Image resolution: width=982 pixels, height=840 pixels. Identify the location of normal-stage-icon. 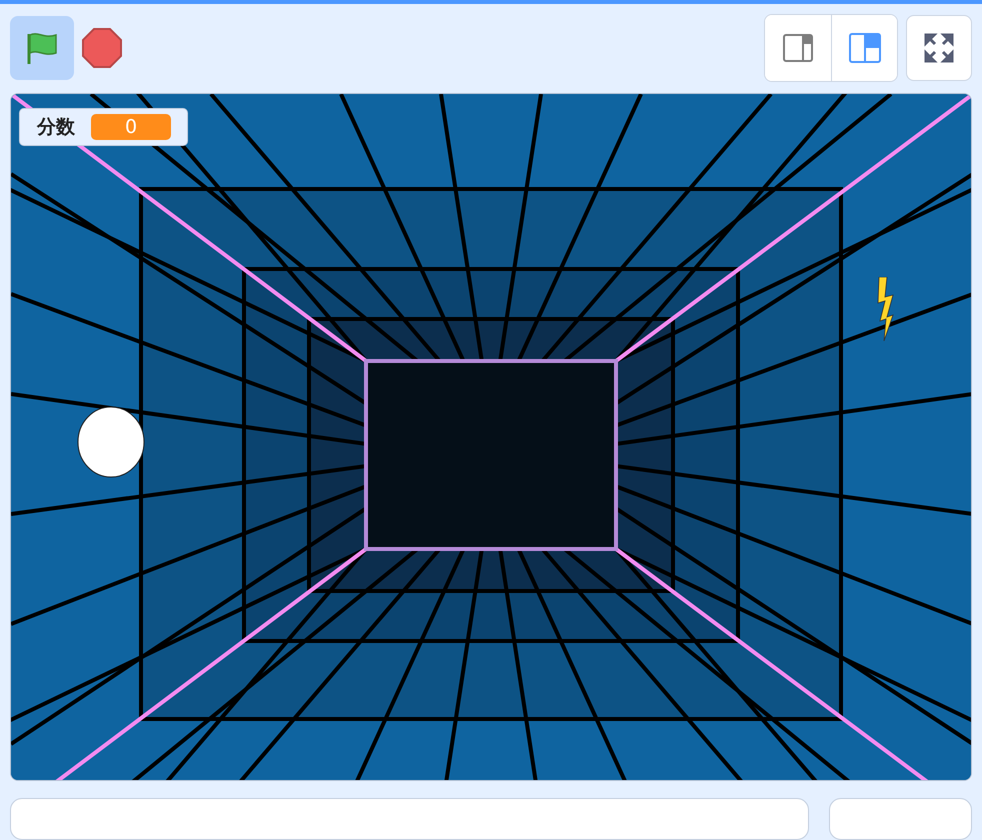
(864, 47).